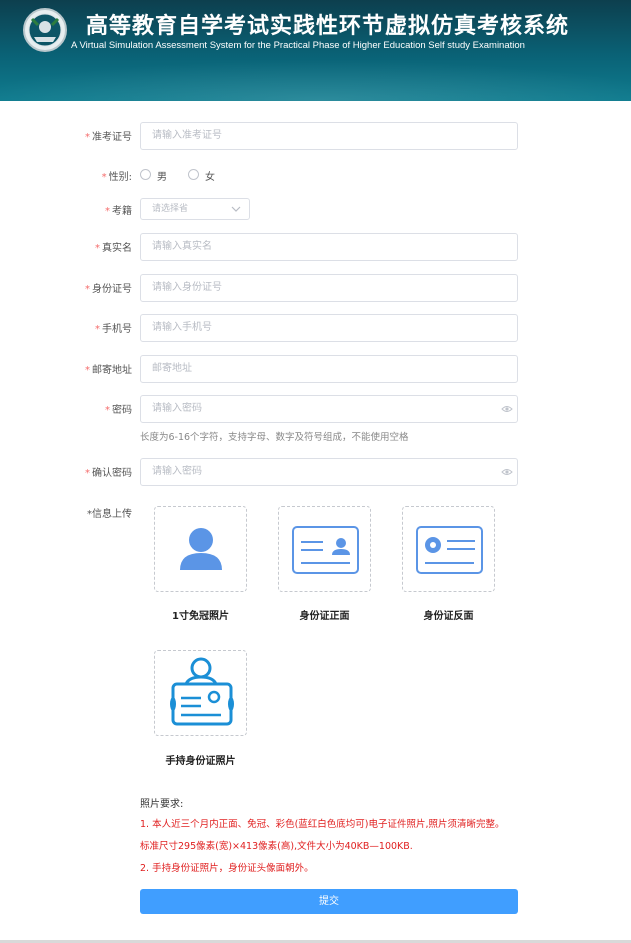  What do you see at coordinates (162, 804) in the screenshot?
I see `photo-requirements-title: 照片要求:` at bounding box center [162, 804].